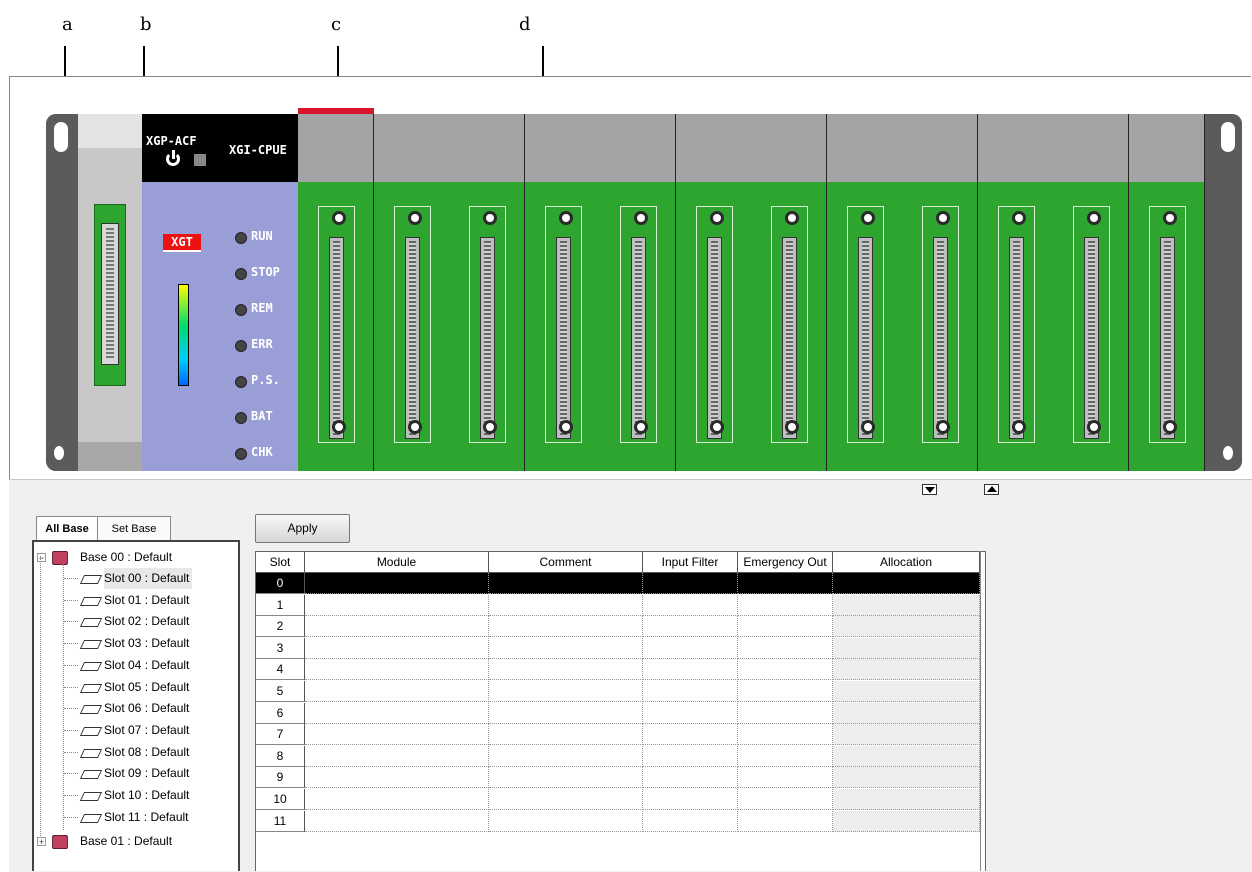  I want to click on tree-item-base-00: − Base 00 : Default, so click(136, 557).